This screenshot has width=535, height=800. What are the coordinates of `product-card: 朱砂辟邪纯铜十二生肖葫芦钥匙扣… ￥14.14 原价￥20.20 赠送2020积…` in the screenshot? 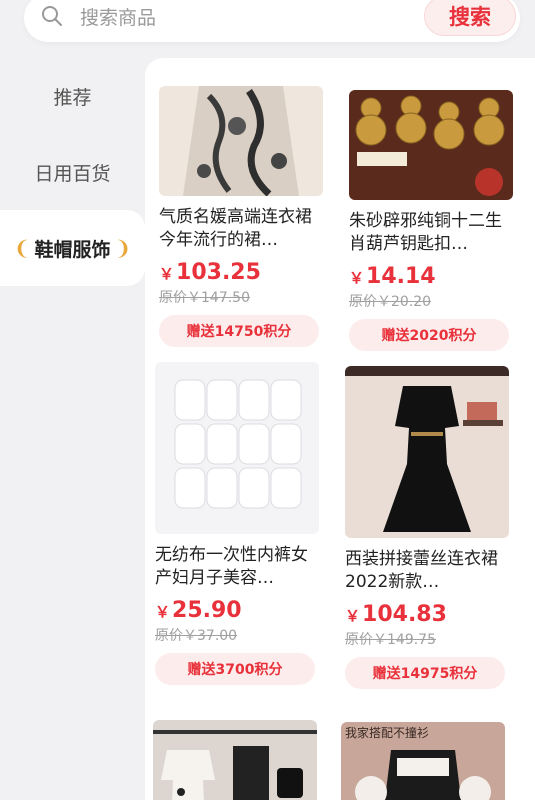 It's located at (431, 220).